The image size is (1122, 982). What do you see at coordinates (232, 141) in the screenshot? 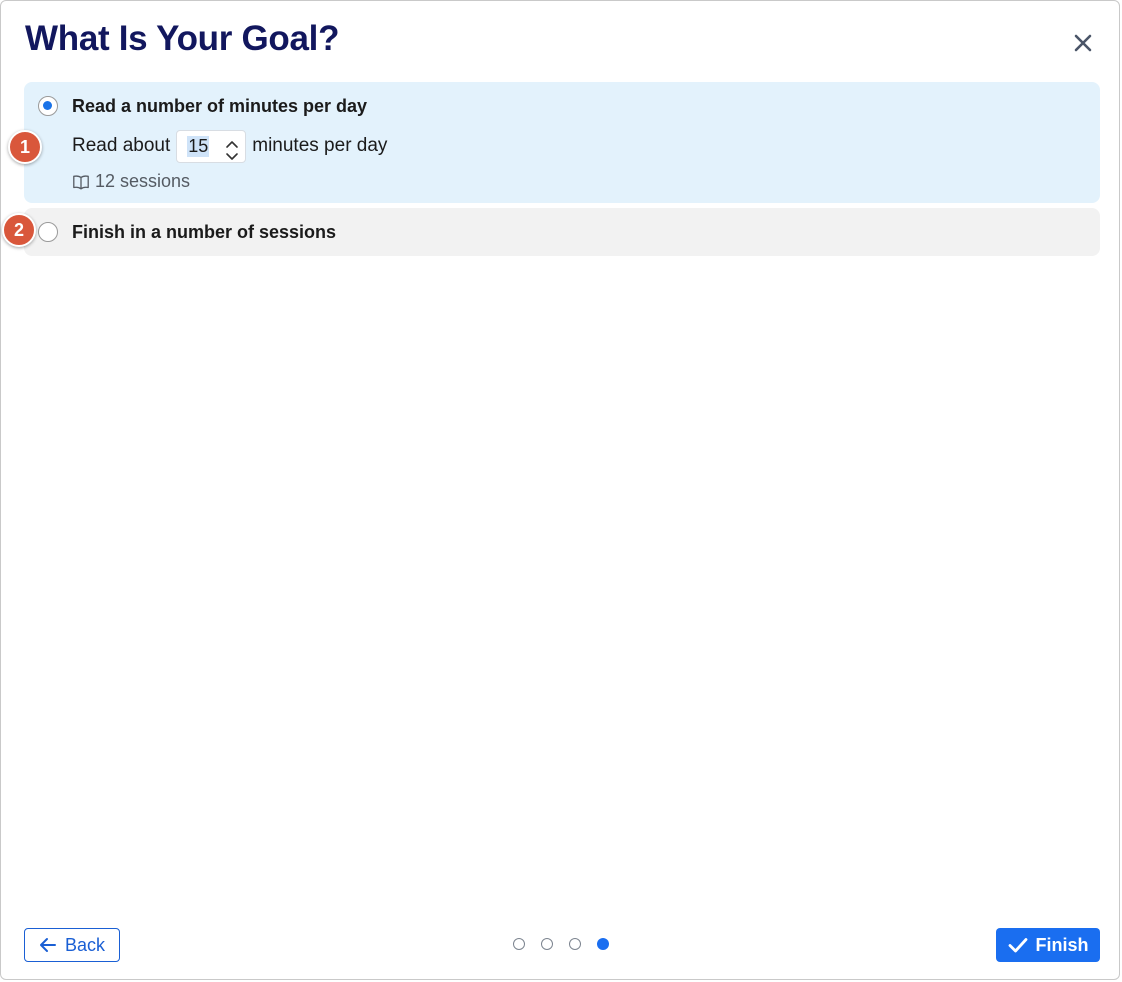
I see `chevron-up-icon` at bounding box center [232, 141].